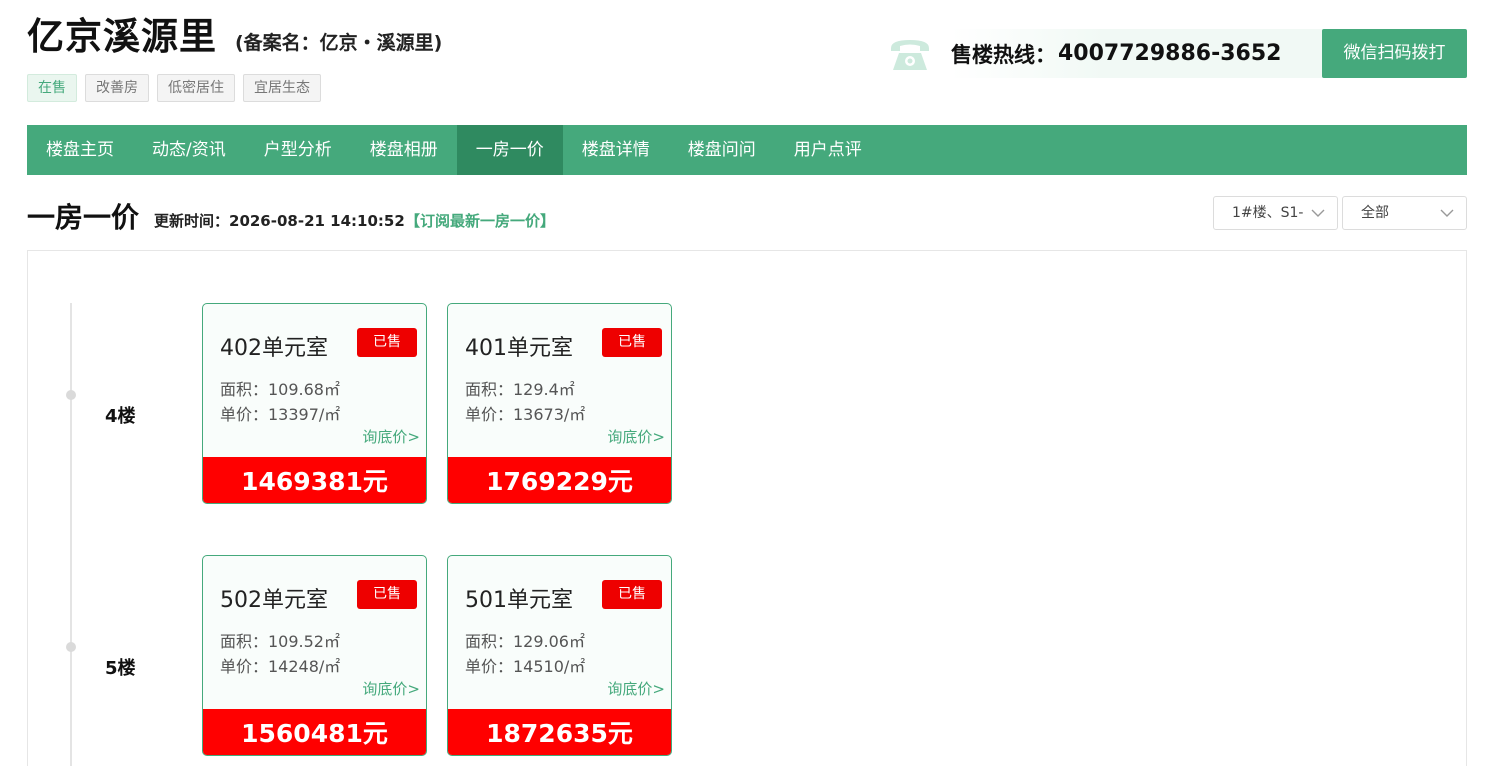 This screenshot has height=766, width=1509. Describe the element at coordinates (520, 389) in the screenshot. I see `unit-area: 面积：129.4㎡` at that location.